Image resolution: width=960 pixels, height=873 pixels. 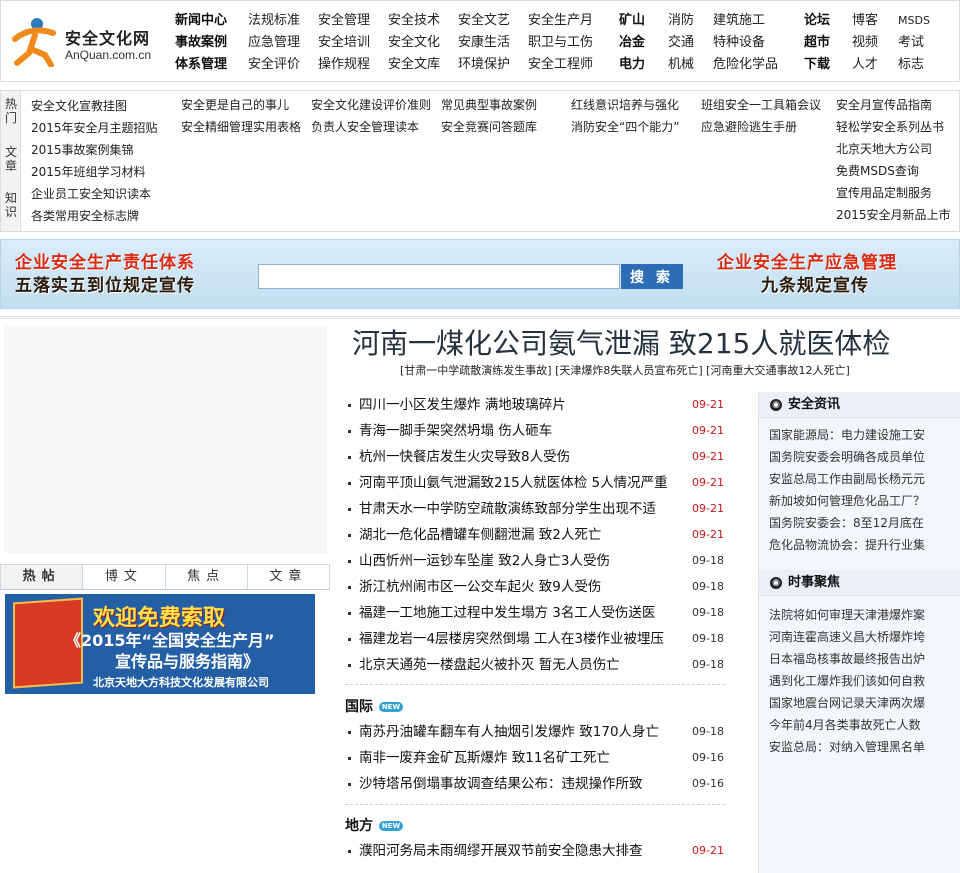 I want to click on hot-link: 红线意识培养与强化, so click(x=625, y=105).